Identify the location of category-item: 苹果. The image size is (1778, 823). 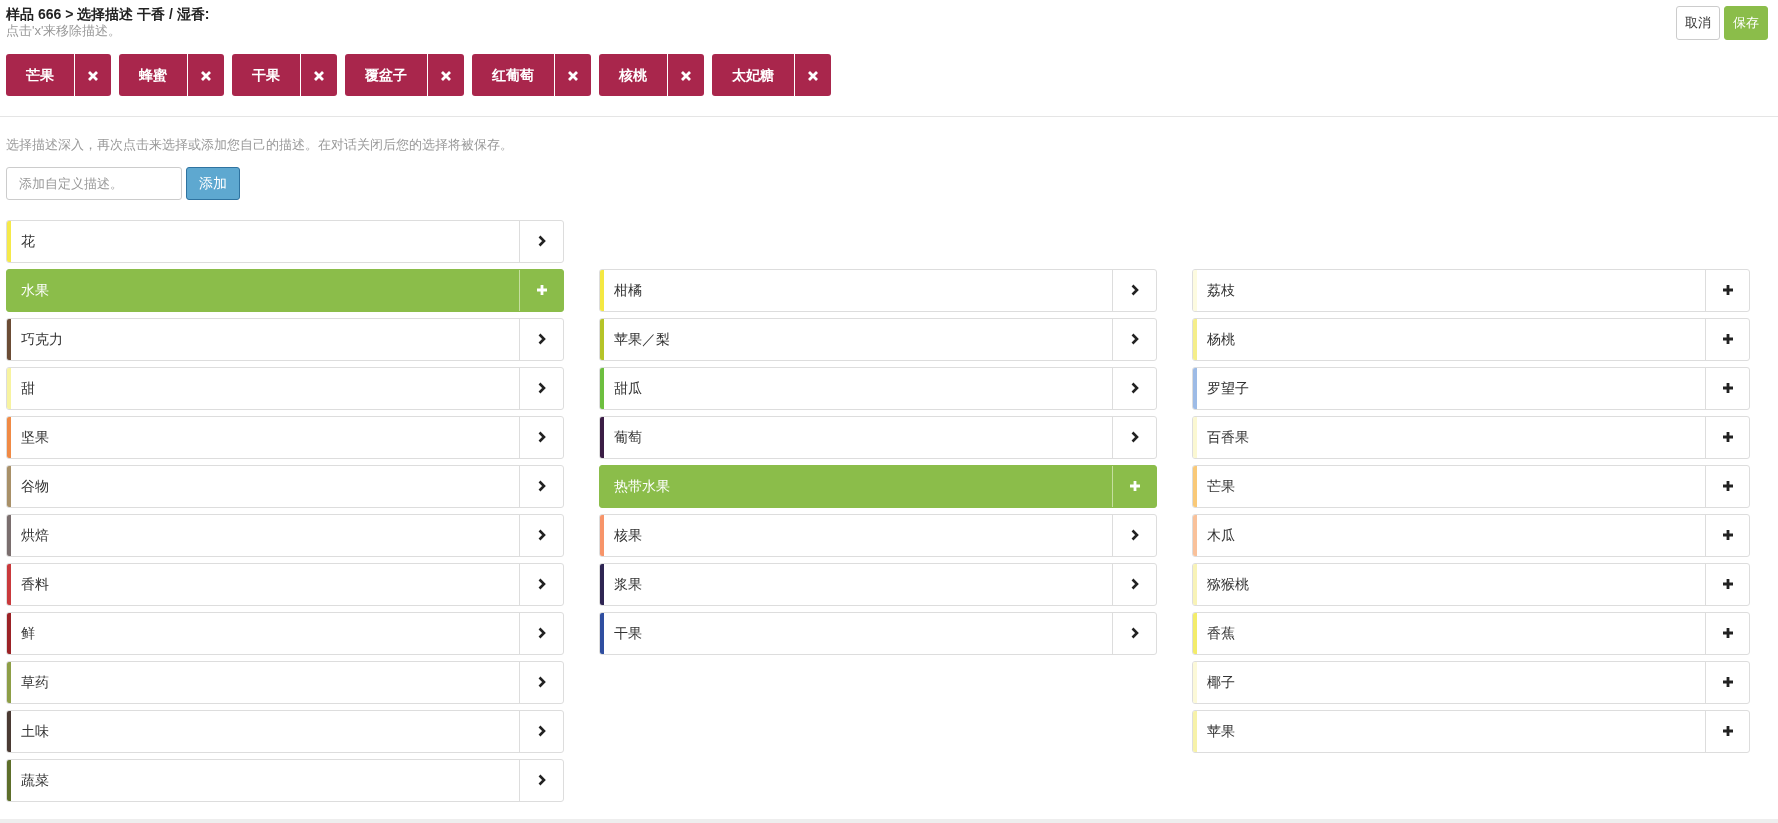
(1471, 731).